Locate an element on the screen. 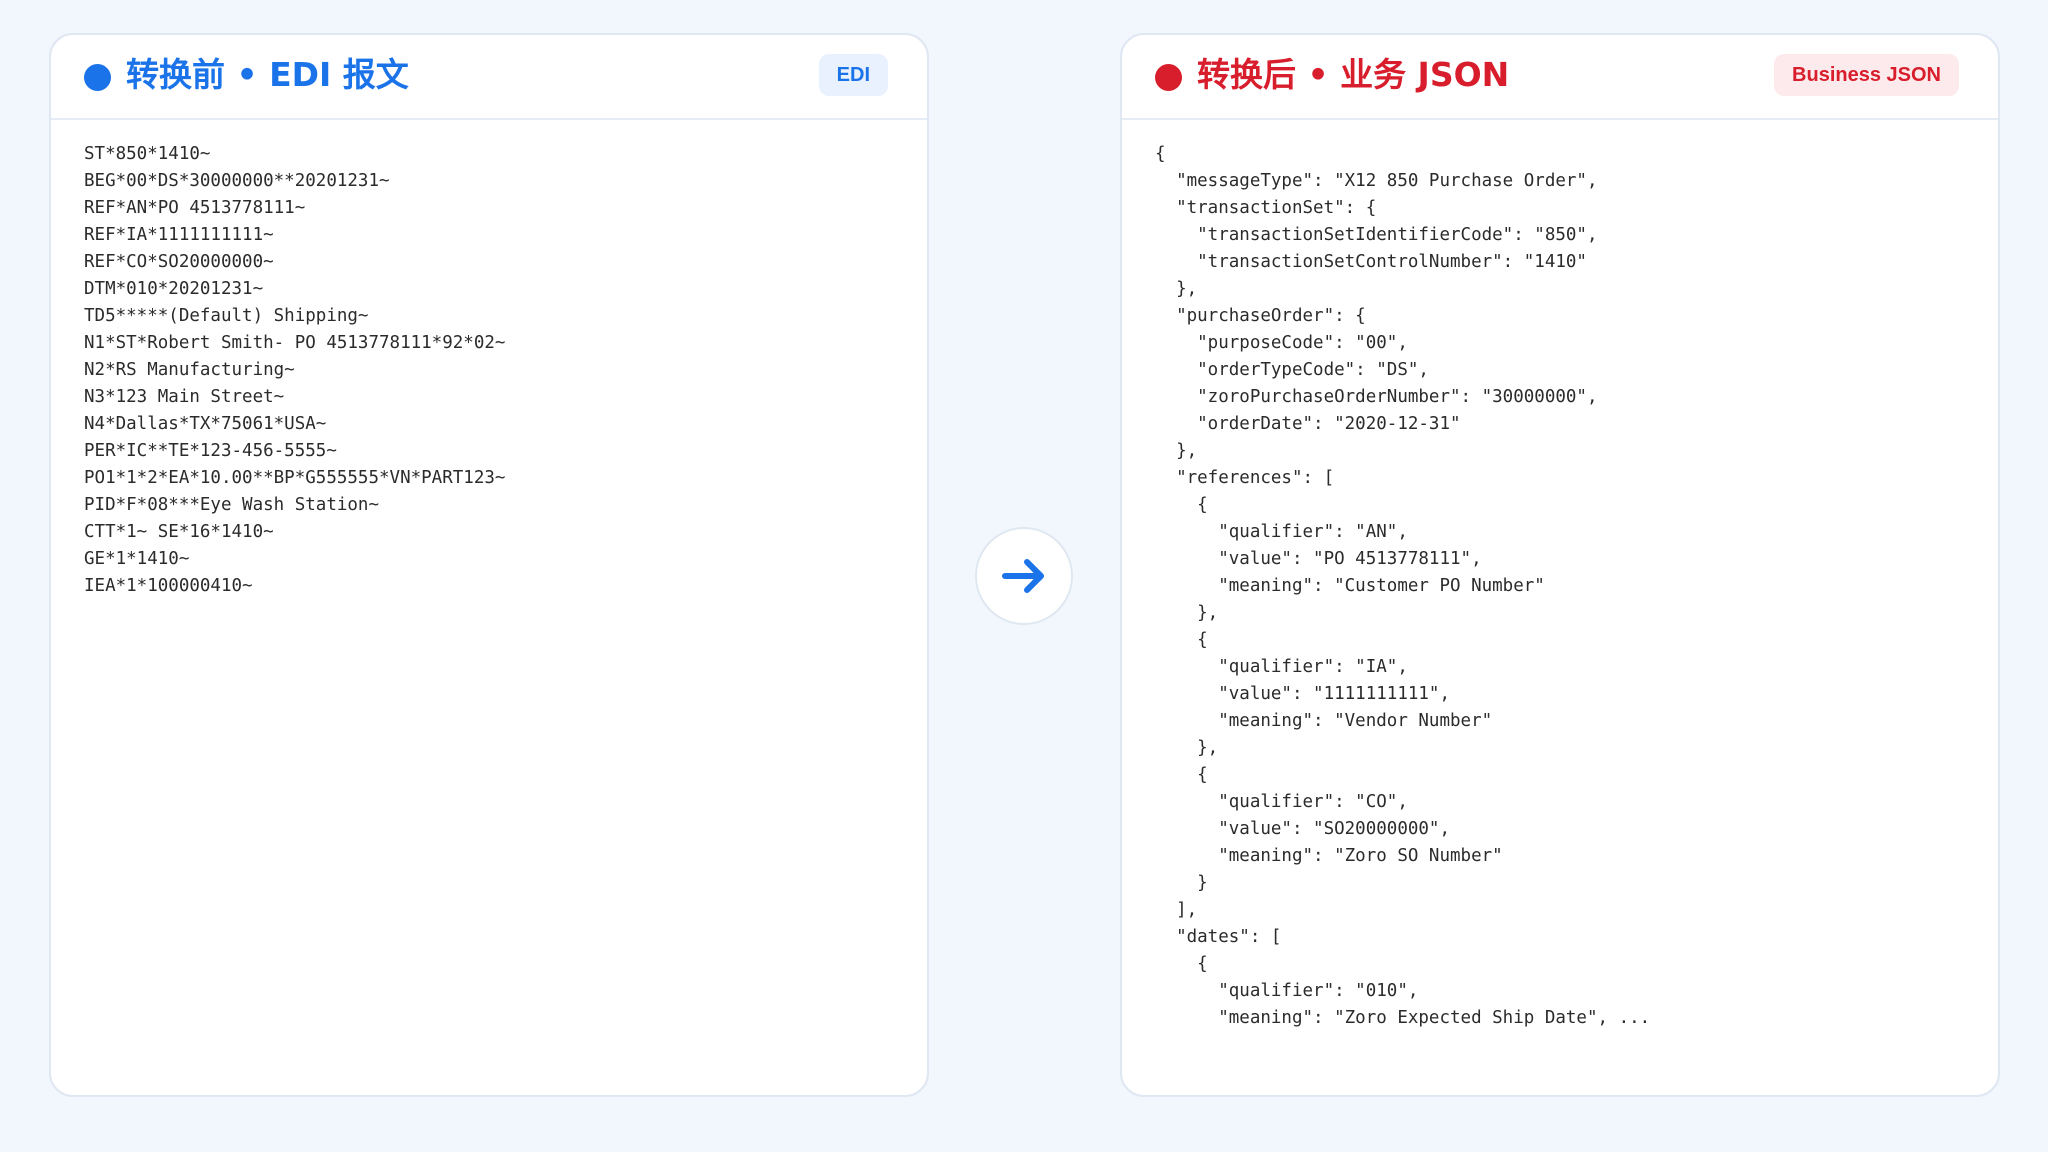 This screenshot has width=2048, height=1152. edi-segment-line: PER*IC**TE*123-456-5555~ is located at coordinates (210, 451).